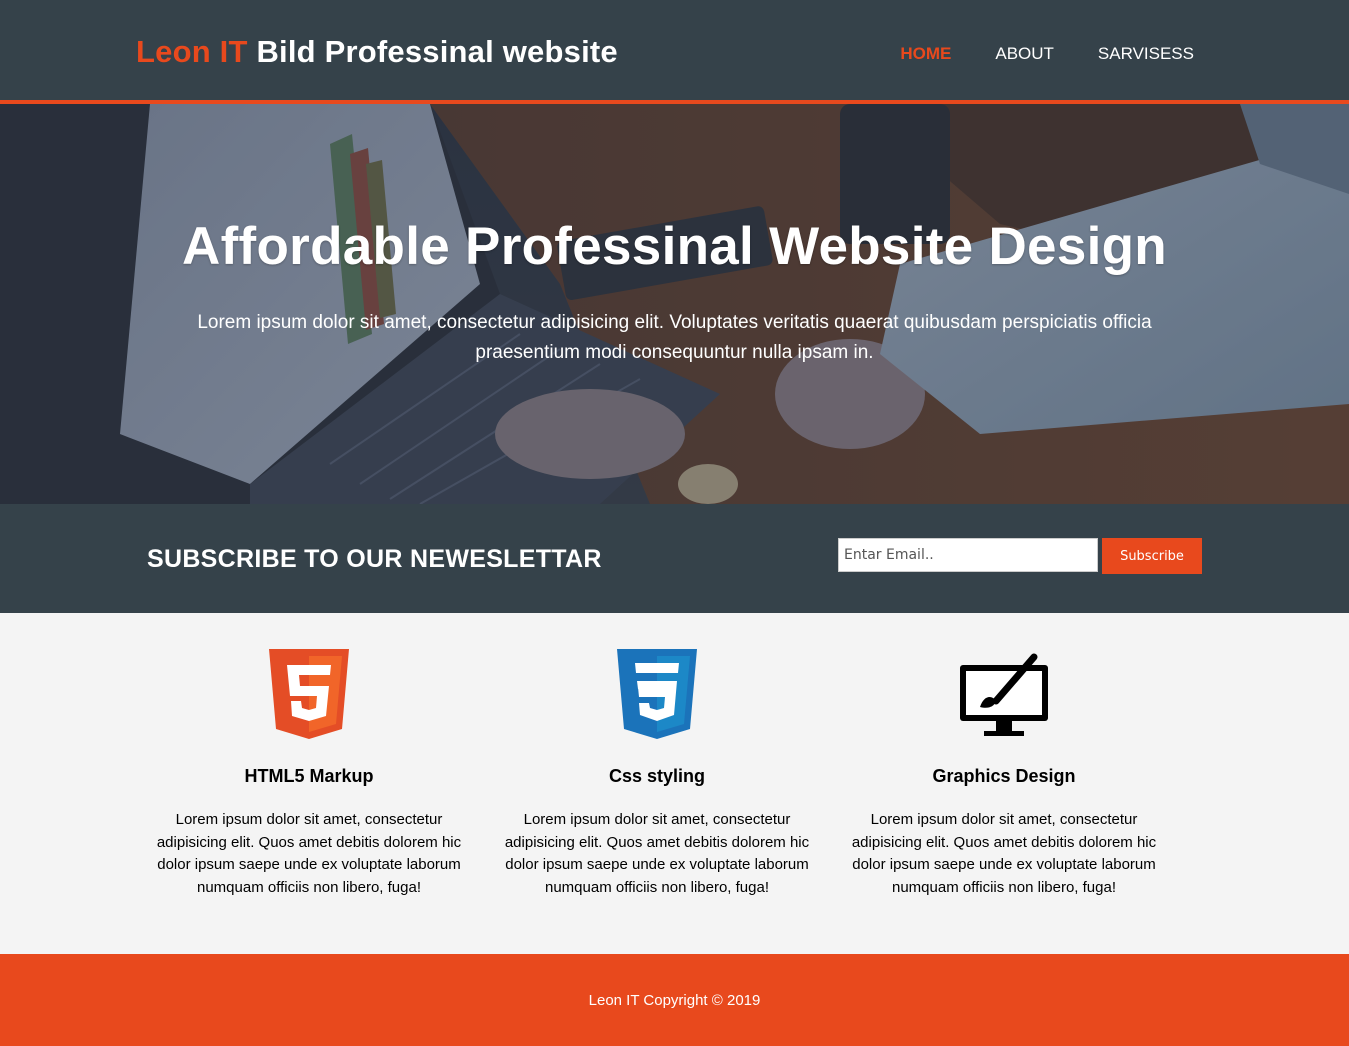 The image size is (1349, 1046). What do you see at coordinates (1004, 694) in the screenshot?
I see `graphics-design-icon` at bounding box center [1004, 694].